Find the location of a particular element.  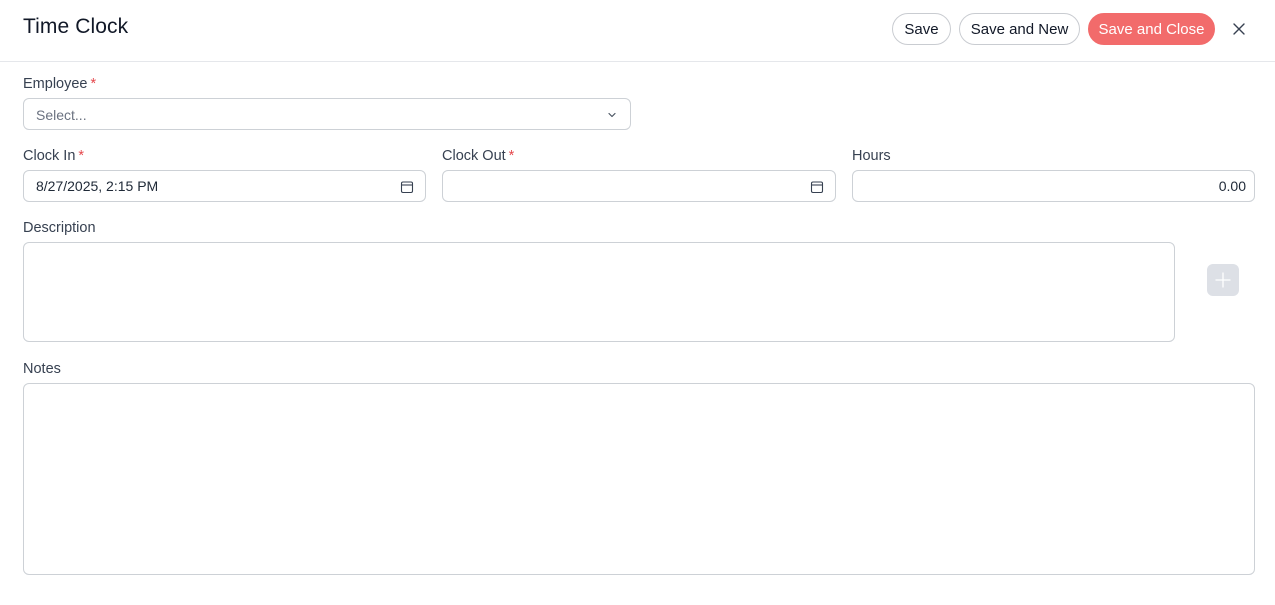

clock-out-label-text: Clock Out is located at coordinates (474, 156).